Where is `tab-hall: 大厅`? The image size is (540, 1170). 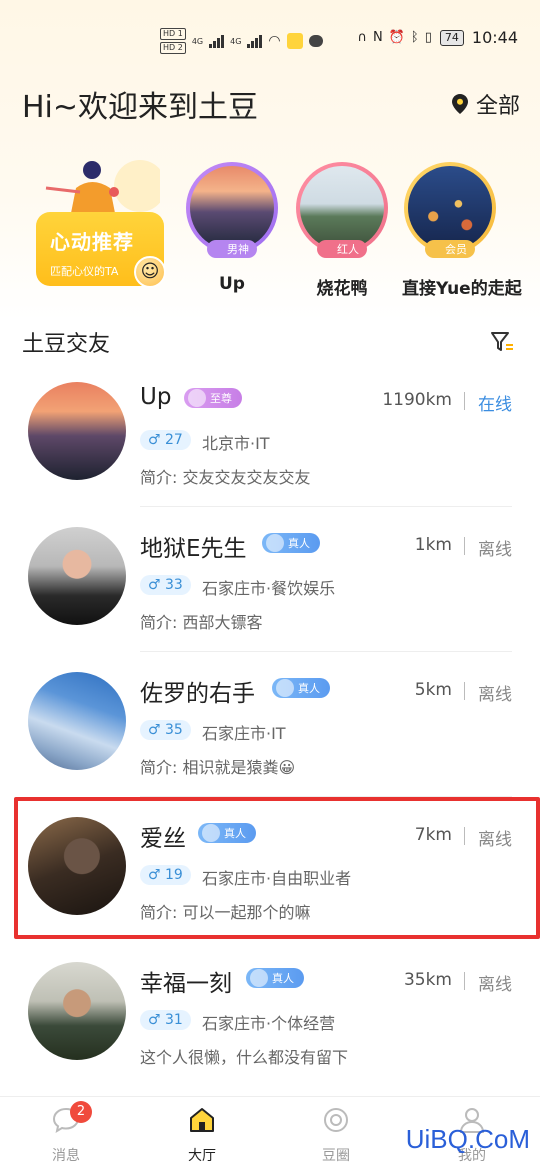 tab-hall: 大厅 is located at coordinates (202, 1135).